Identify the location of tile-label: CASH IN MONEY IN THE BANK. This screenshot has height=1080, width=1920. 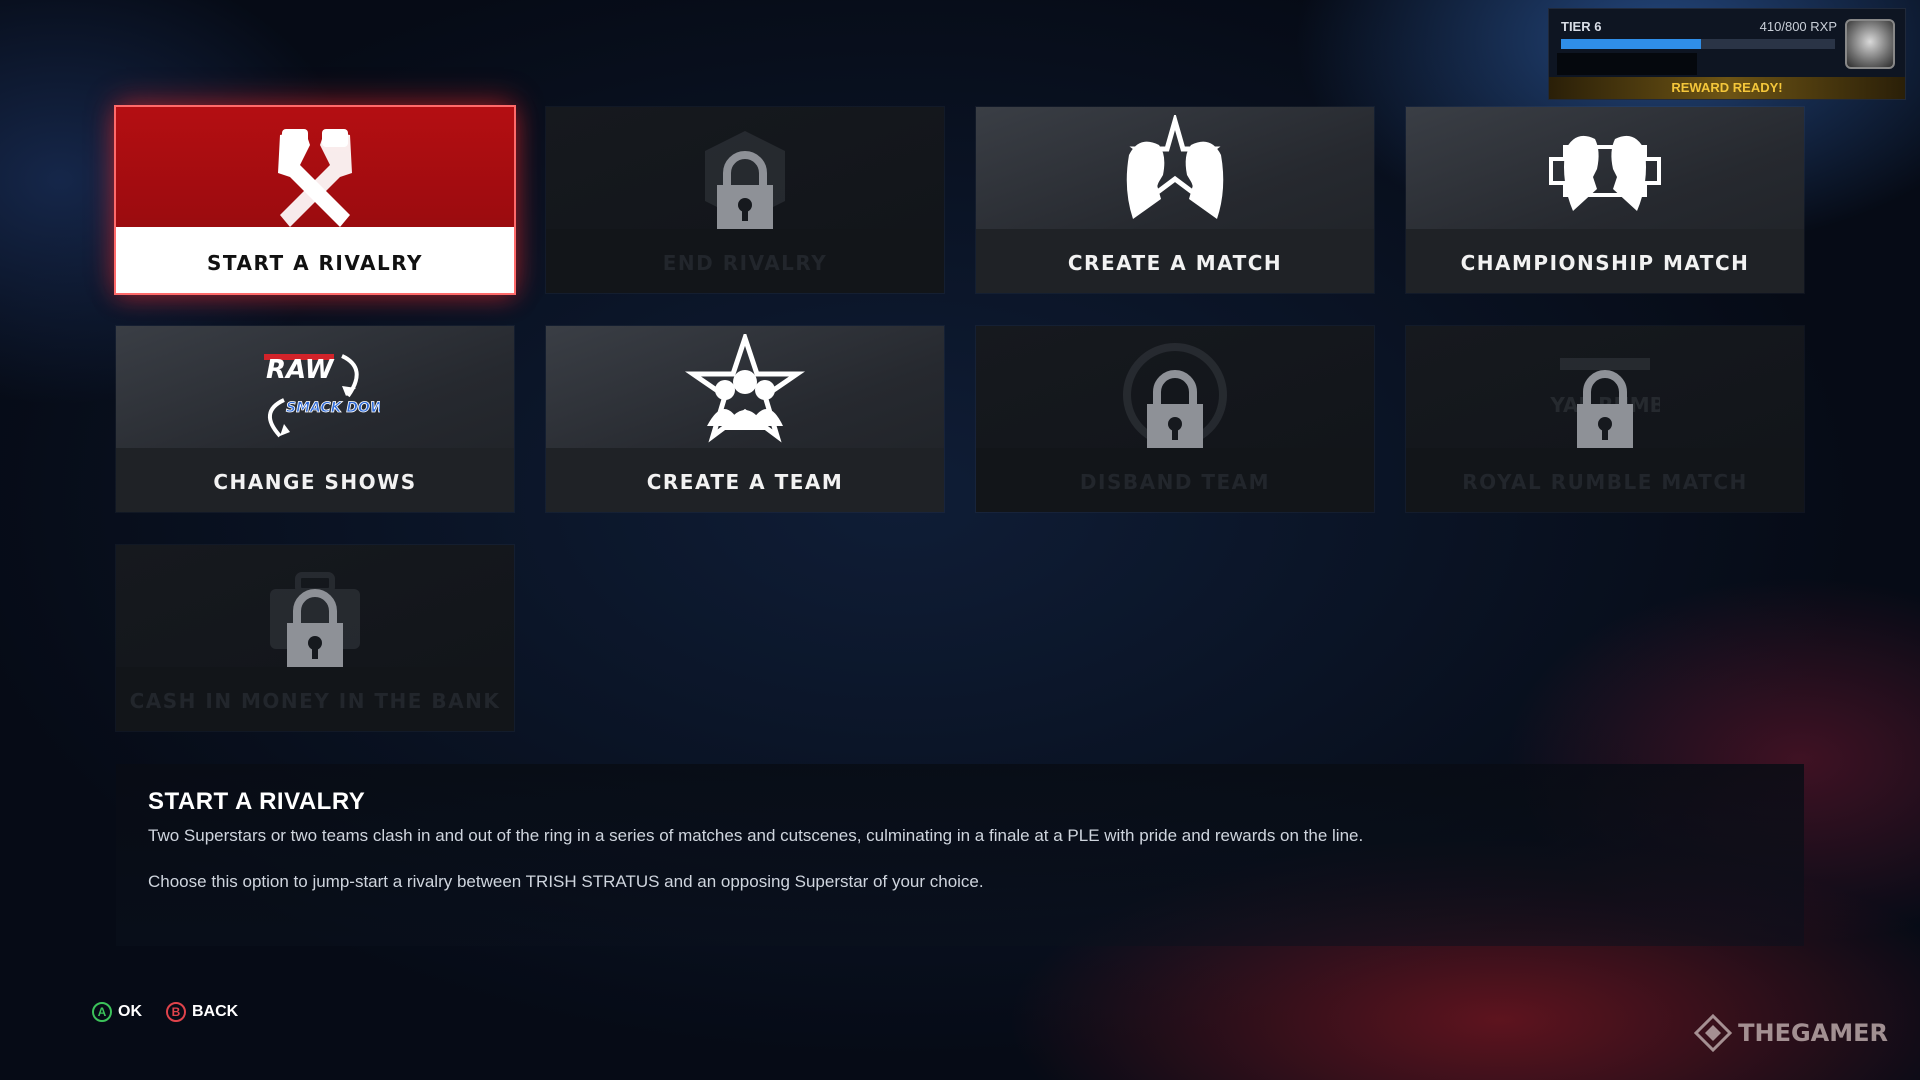
(315, 701).